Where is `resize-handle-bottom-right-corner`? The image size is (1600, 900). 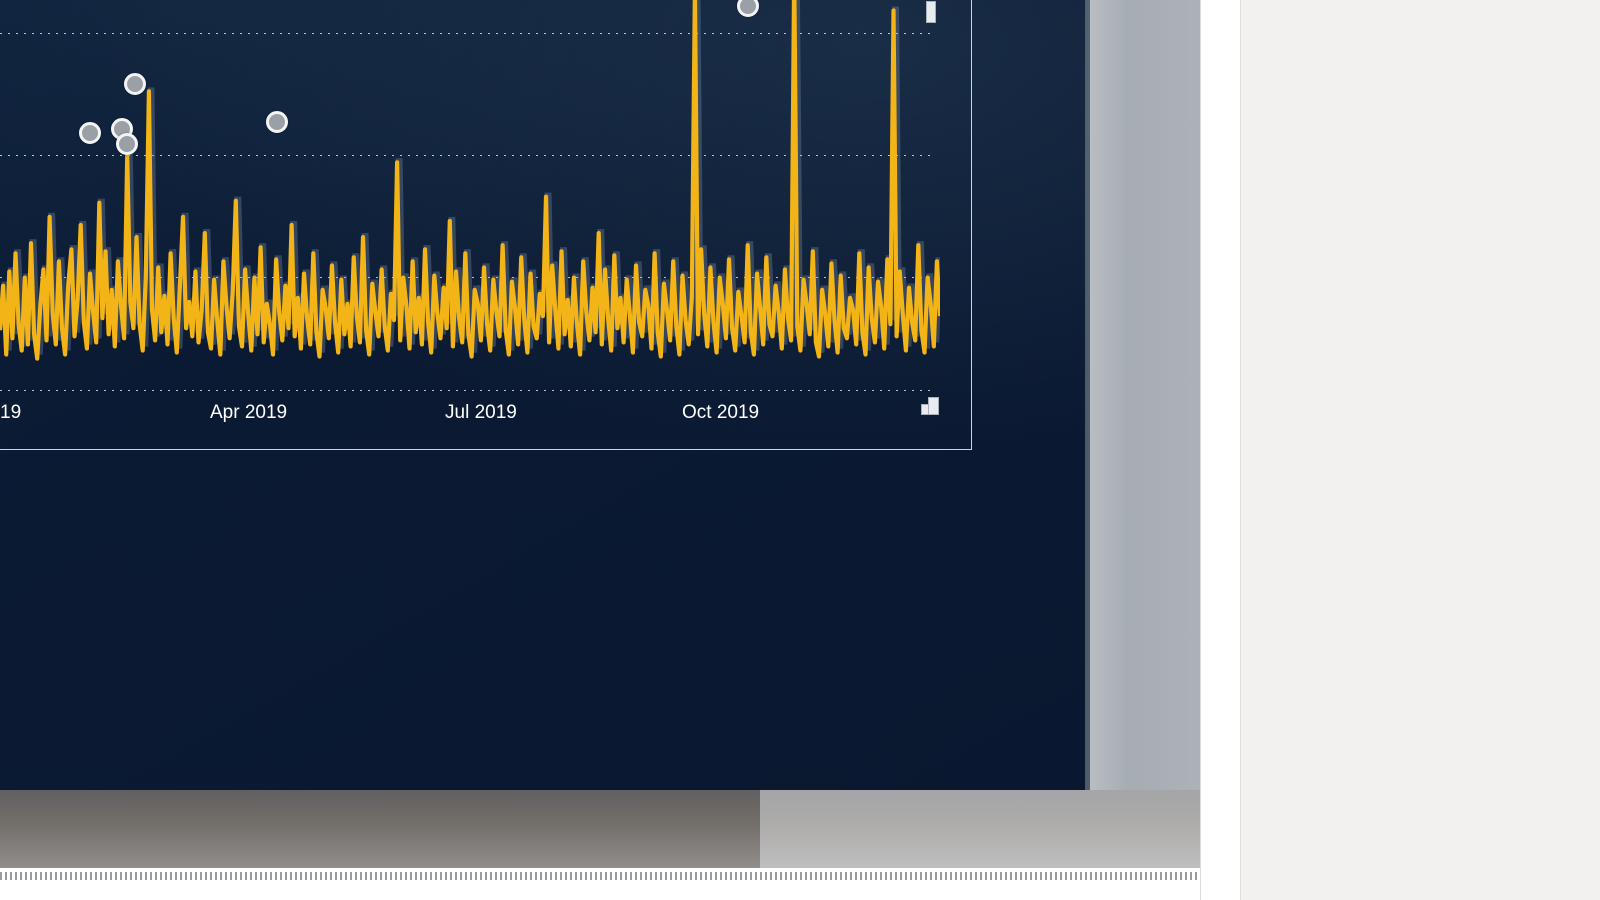 resize-handle-bottom-right-corner is located at coordinates (928, 404).